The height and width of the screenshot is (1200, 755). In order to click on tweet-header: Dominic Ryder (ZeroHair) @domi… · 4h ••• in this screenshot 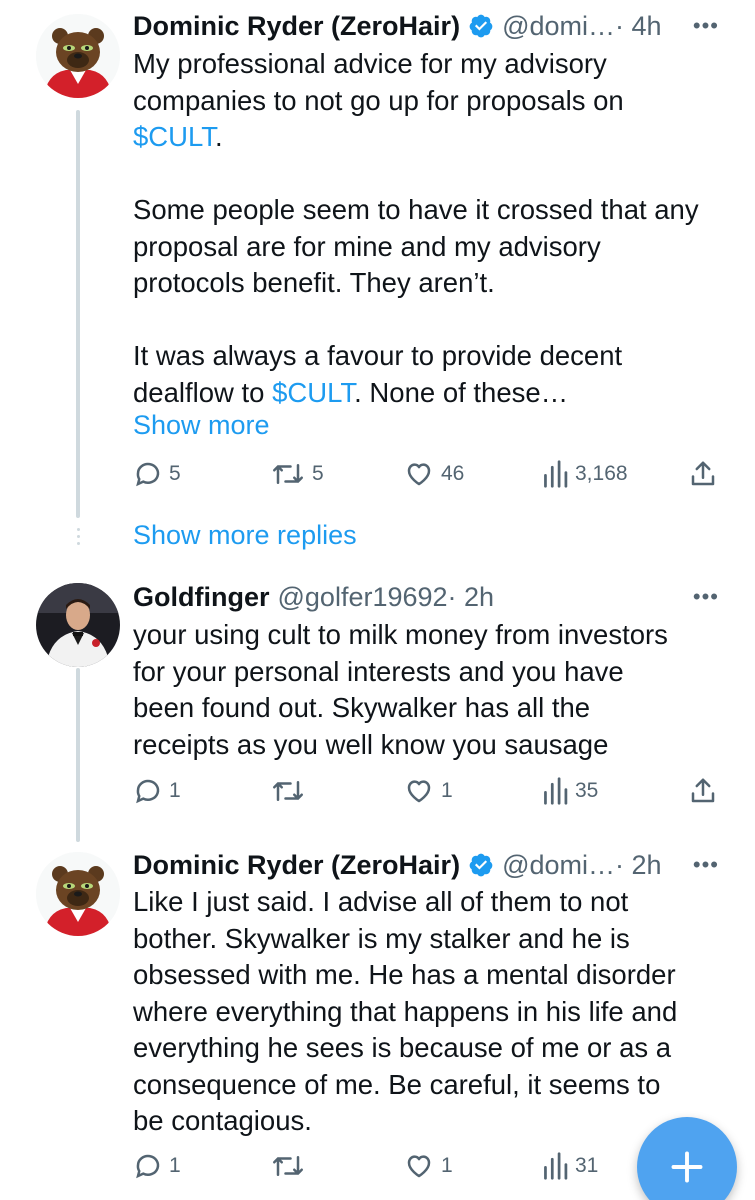, I will do `click(434, 26)`.